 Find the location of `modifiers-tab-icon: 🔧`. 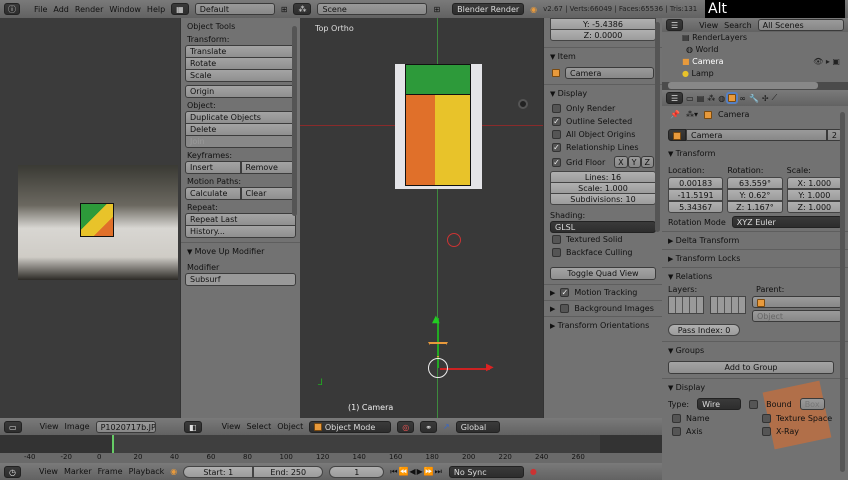

modifiers-tab-icon: 🔧 is located at coordinates (754, 98).